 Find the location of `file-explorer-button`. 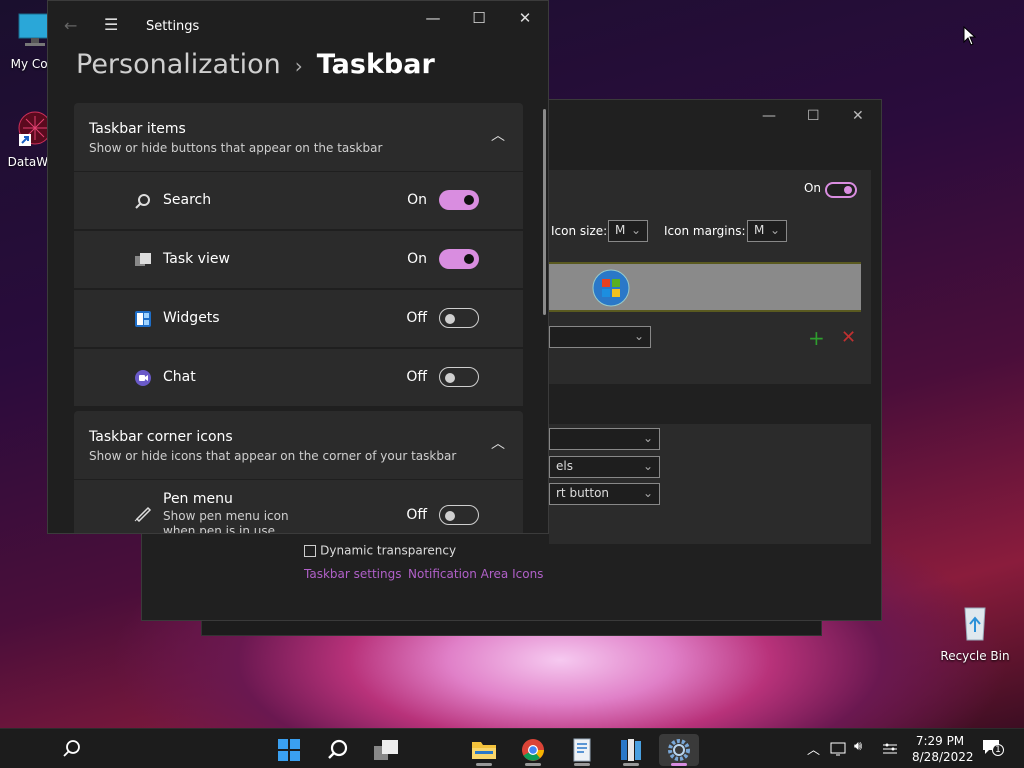

file-explorer-button is located at coordinates (484, 750).